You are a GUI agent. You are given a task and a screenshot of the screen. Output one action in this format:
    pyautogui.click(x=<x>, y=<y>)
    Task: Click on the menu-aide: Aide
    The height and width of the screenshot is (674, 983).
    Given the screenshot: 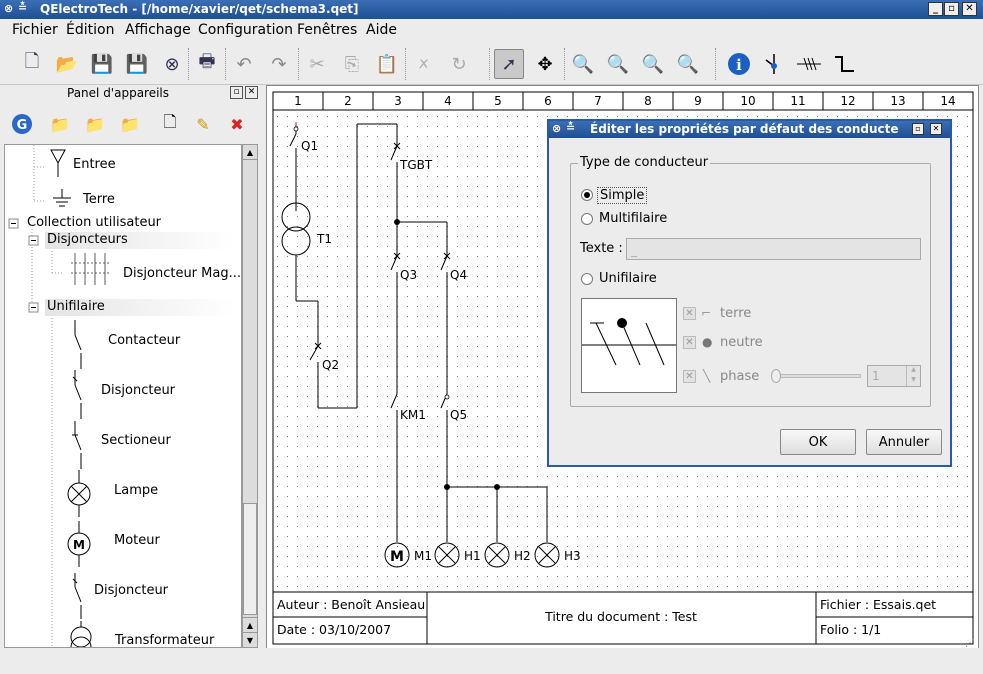 What is the action you would take?
    pyautogui.click(x=381, y=30)
    